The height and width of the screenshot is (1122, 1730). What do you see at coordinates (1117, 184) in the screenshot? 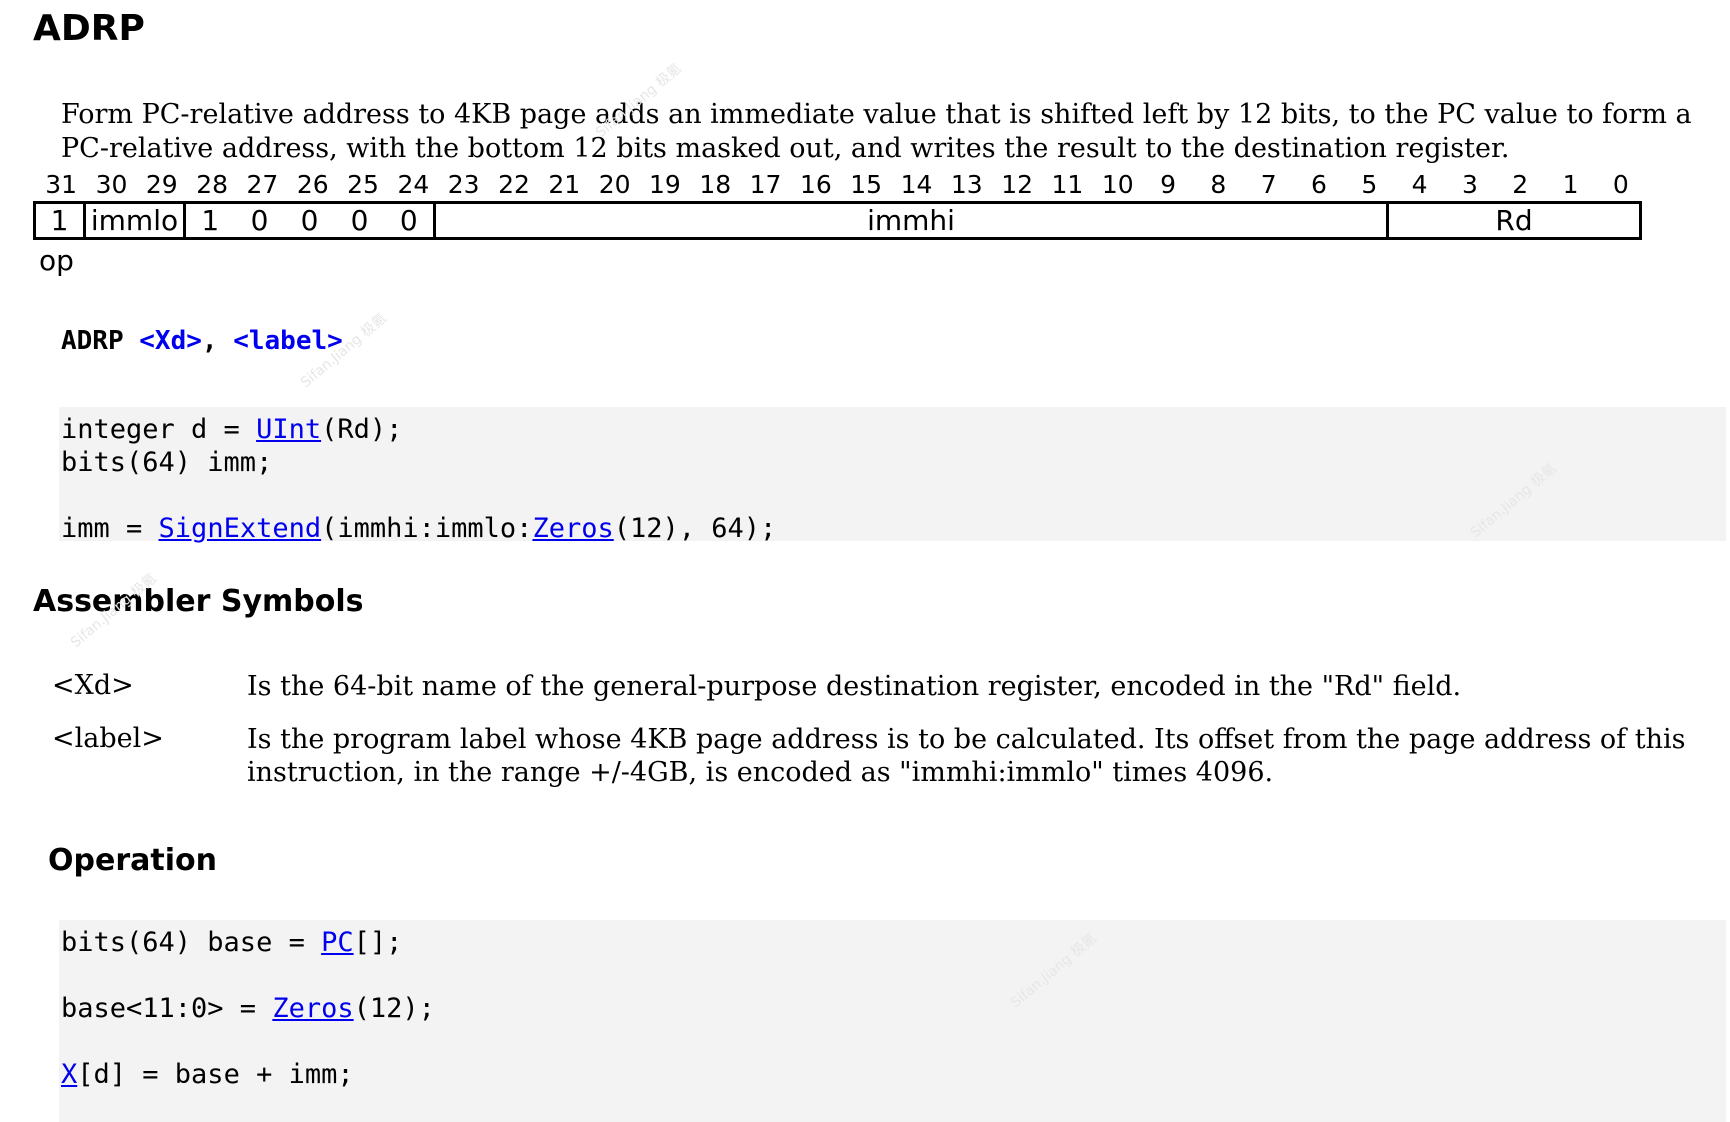
I see `bit-number: 10` at bounding box center [1117, 184].